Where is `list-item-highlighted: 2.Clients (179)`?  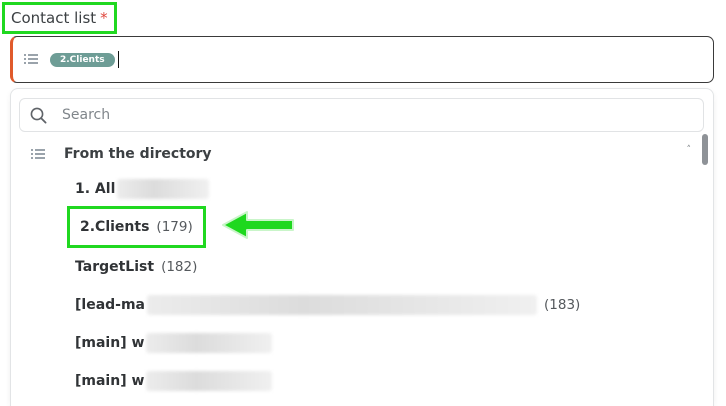
list-item-highlighted: 2.Clients (179) is located at coordinates (136, 227).